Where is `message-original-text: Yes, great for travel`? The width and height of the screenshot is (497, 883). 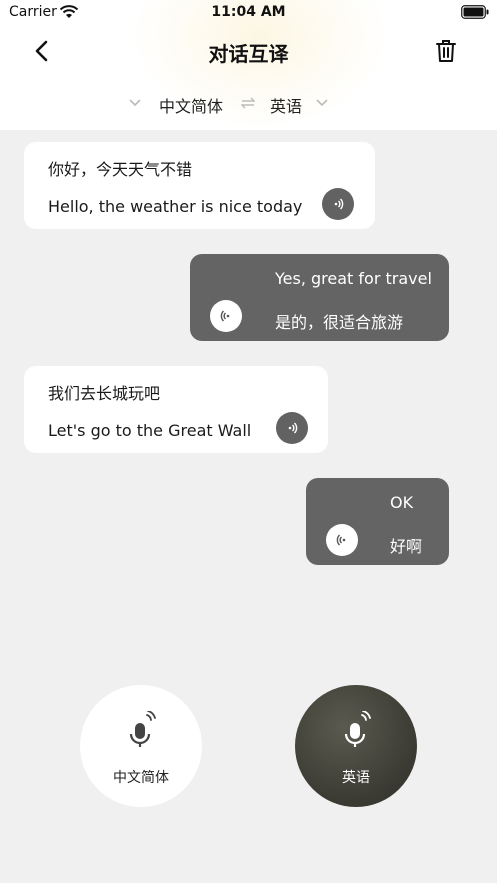
message-original-text: Yes, great for travel is located at coordinates (353, 278).